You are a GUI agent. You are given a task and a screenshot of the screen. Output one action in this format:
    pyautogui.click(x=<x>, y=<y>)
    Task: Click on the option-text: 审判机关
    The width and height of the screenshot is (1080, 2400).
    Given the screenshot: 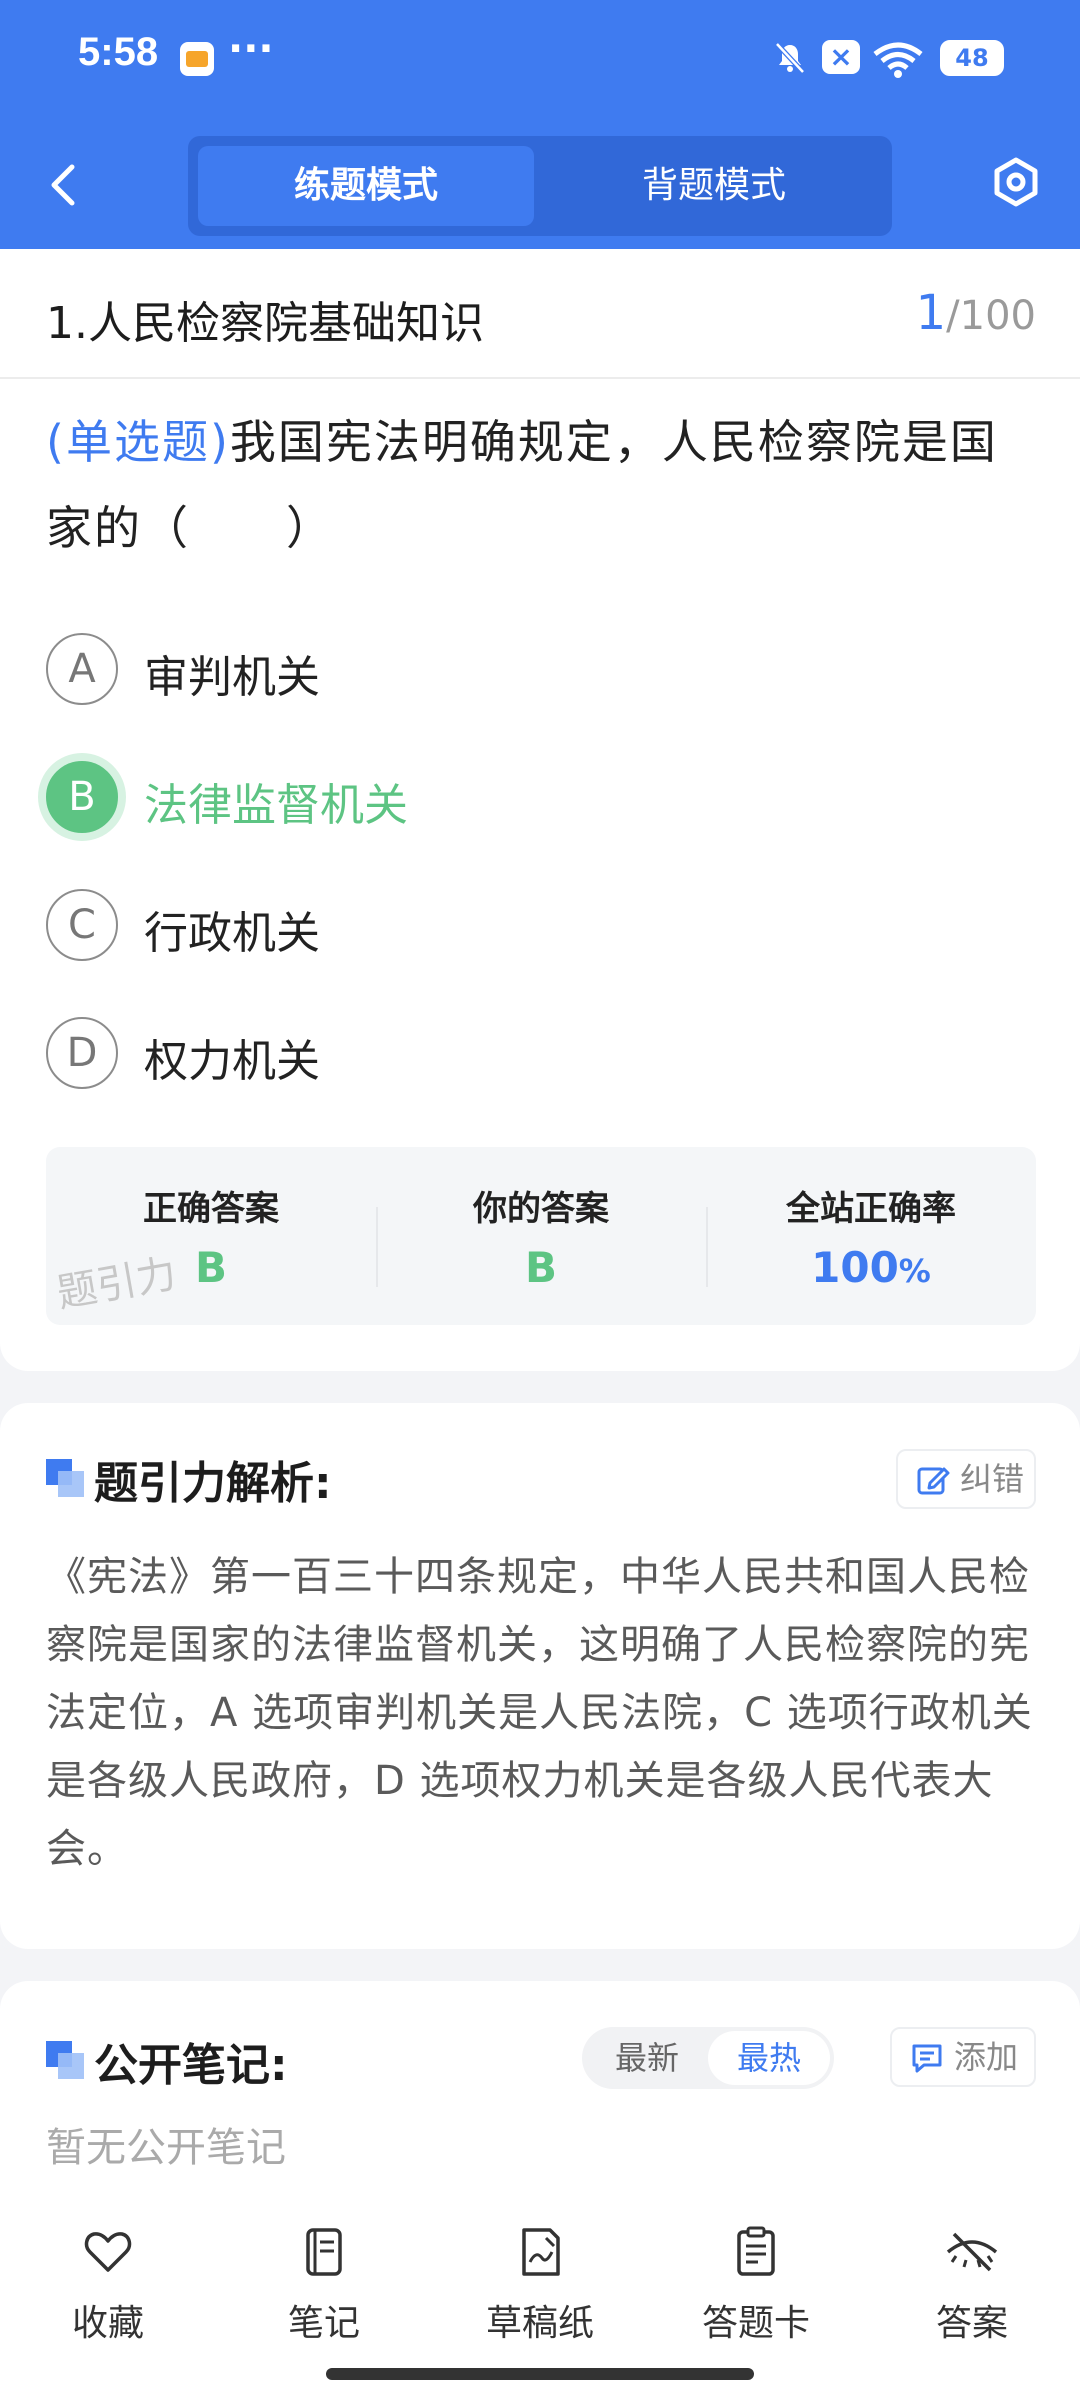 What is the action you would take?
    pyautogui.click(x=232, y=677)
    